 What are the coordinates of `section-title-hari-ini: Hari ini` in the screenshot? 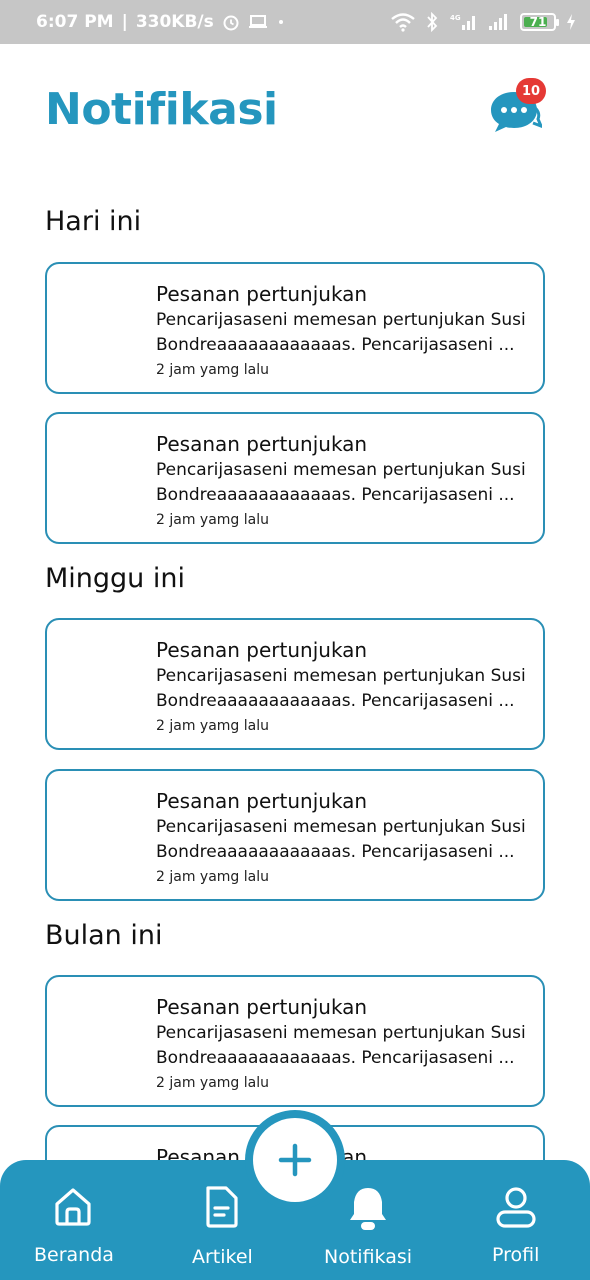 It's located at (93, 221).